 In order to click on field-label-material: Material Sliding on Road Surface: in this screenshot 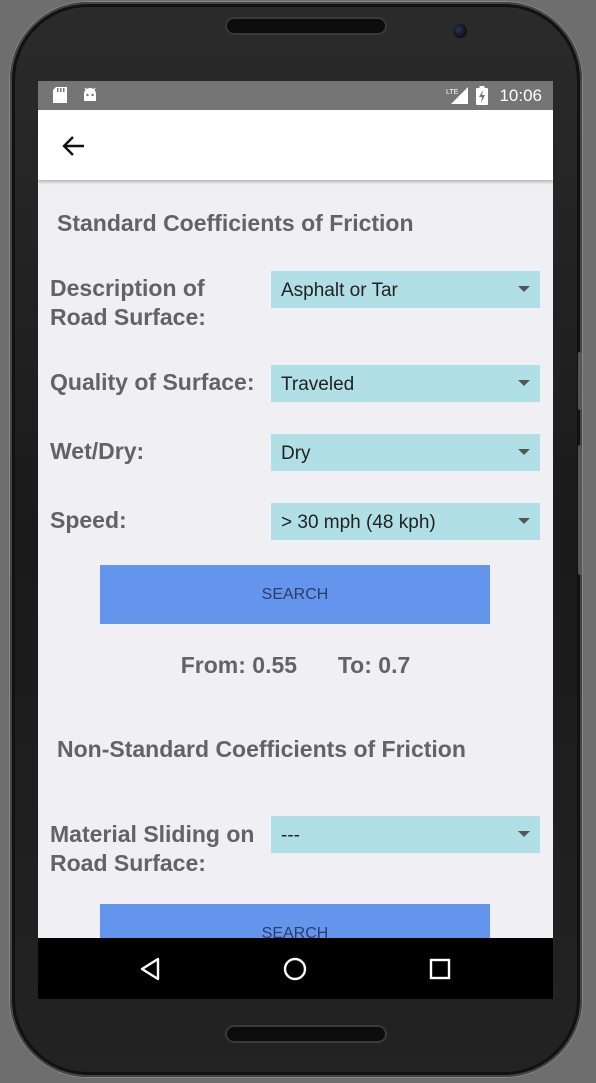, I will do `click(152, 848)`.